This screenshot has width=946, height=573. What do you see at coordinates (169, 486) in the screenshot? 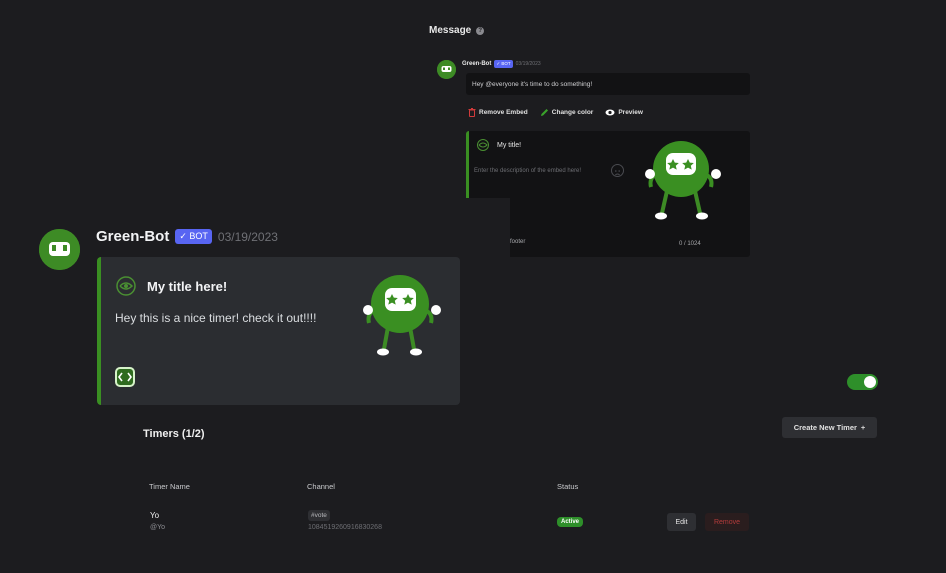
I see `column-header-timer-name: Timer Name` at bounding box center [169, 486].